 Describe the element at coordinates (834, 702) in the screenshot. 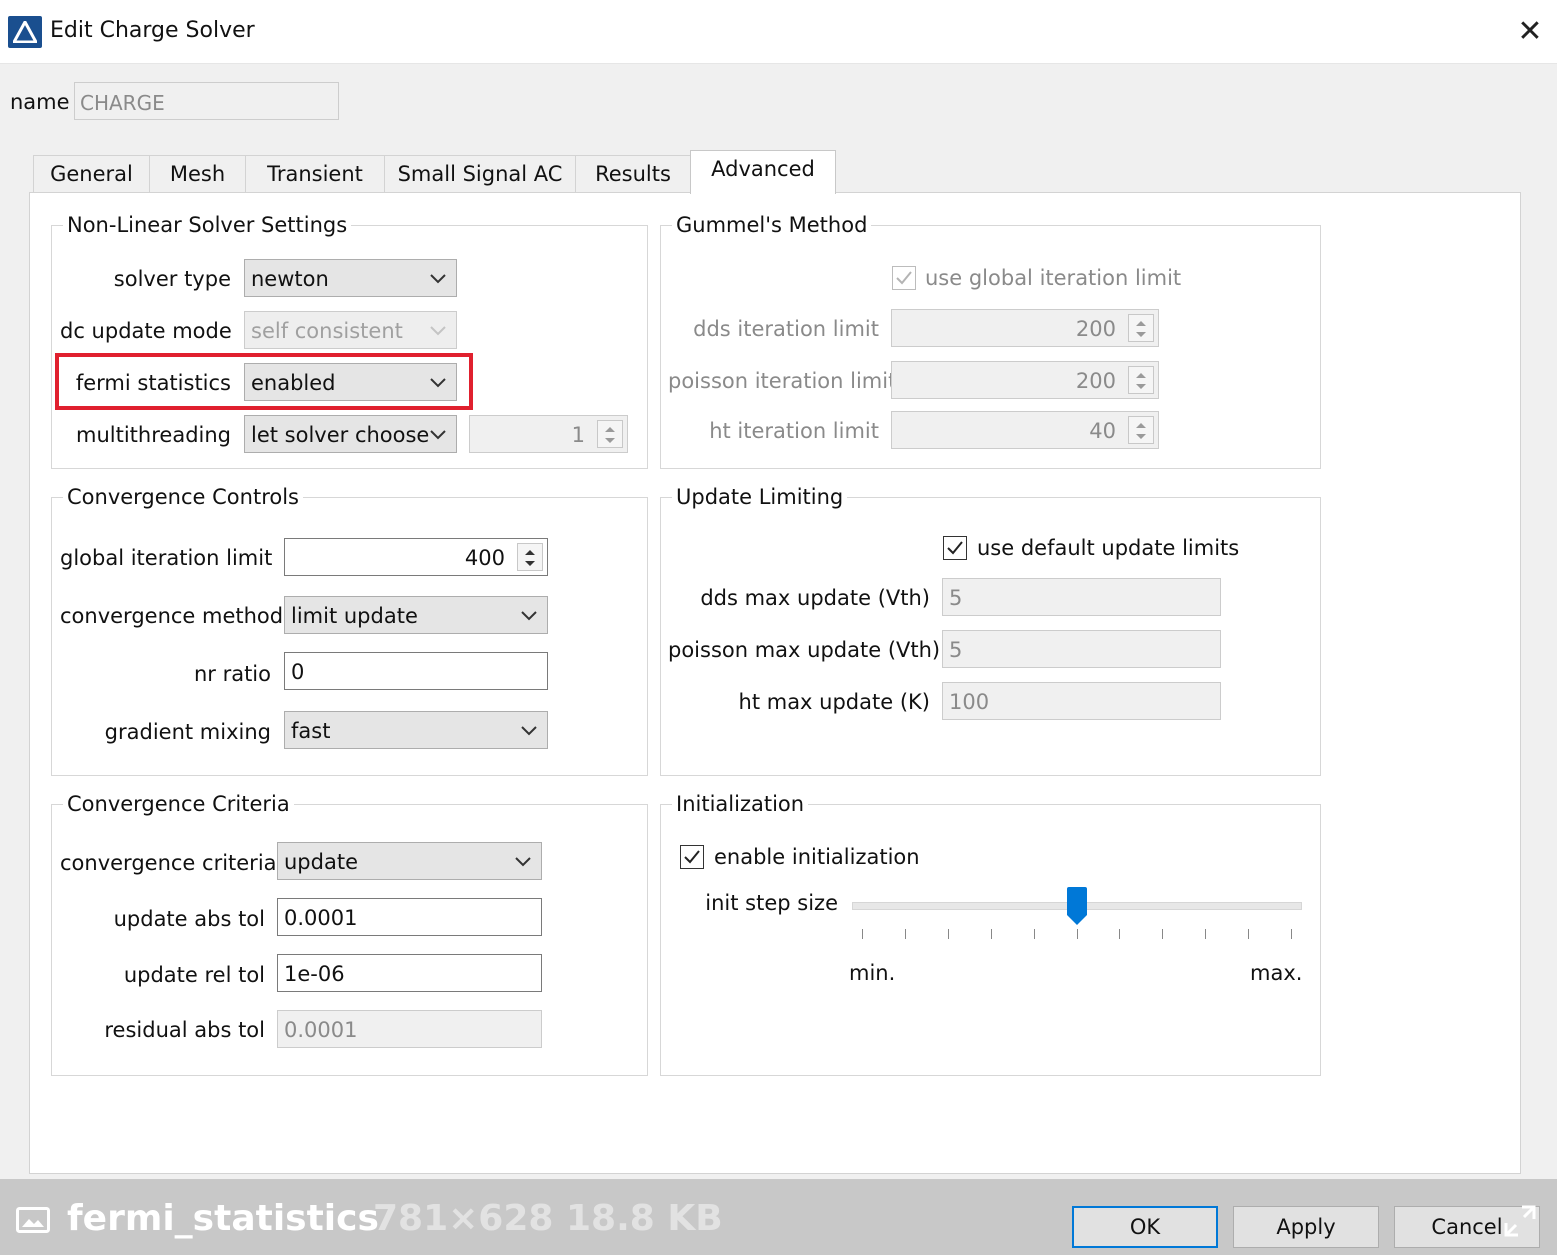

I see `ht-max-update-label: ht max update (K)` at that location.